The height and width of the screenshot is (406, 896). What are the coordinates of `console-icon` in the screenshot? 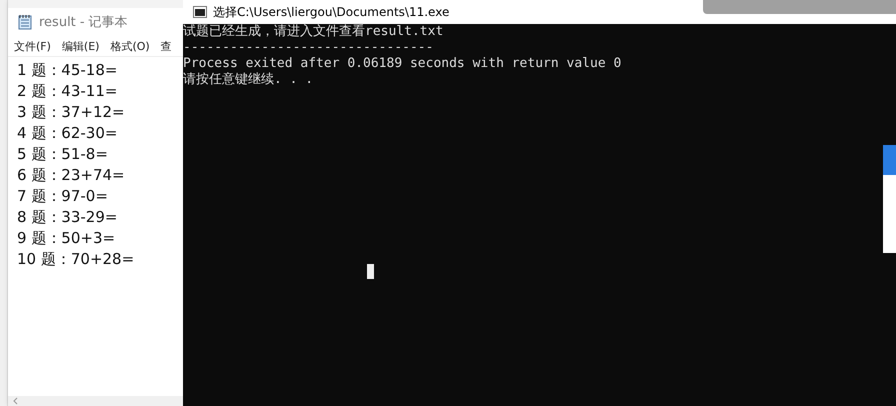 It's located at (200, 12).